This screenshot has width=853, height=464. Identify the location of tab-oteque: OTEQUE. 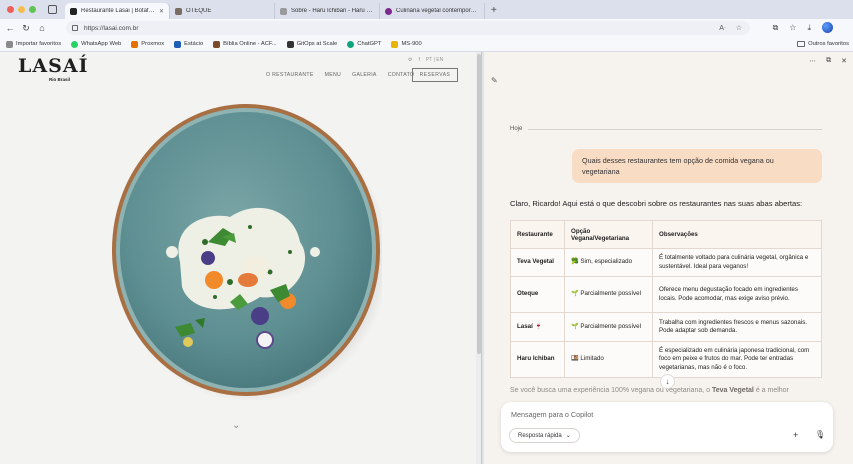
(222, 11).